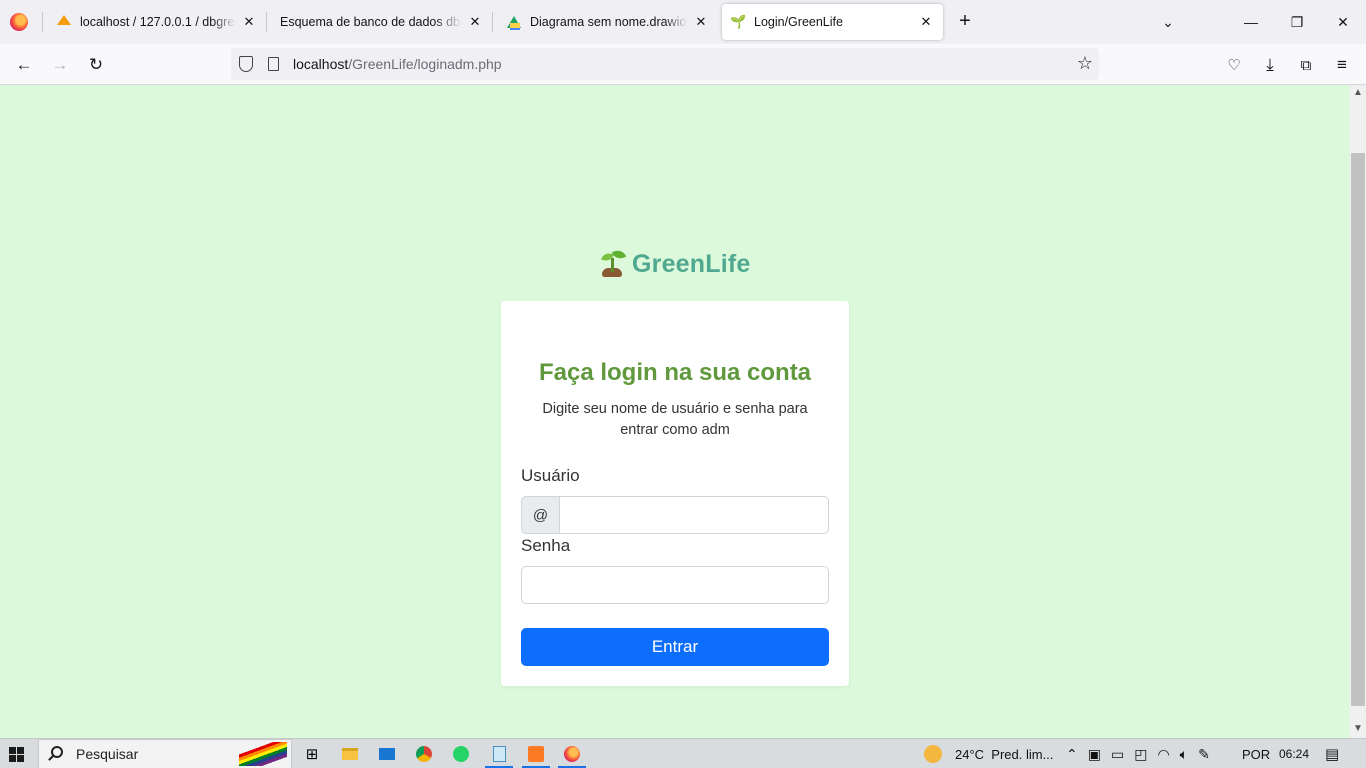  Describe the element at coordinates (424, 754) in the screenshot. I see `chrome-icon` at that location.